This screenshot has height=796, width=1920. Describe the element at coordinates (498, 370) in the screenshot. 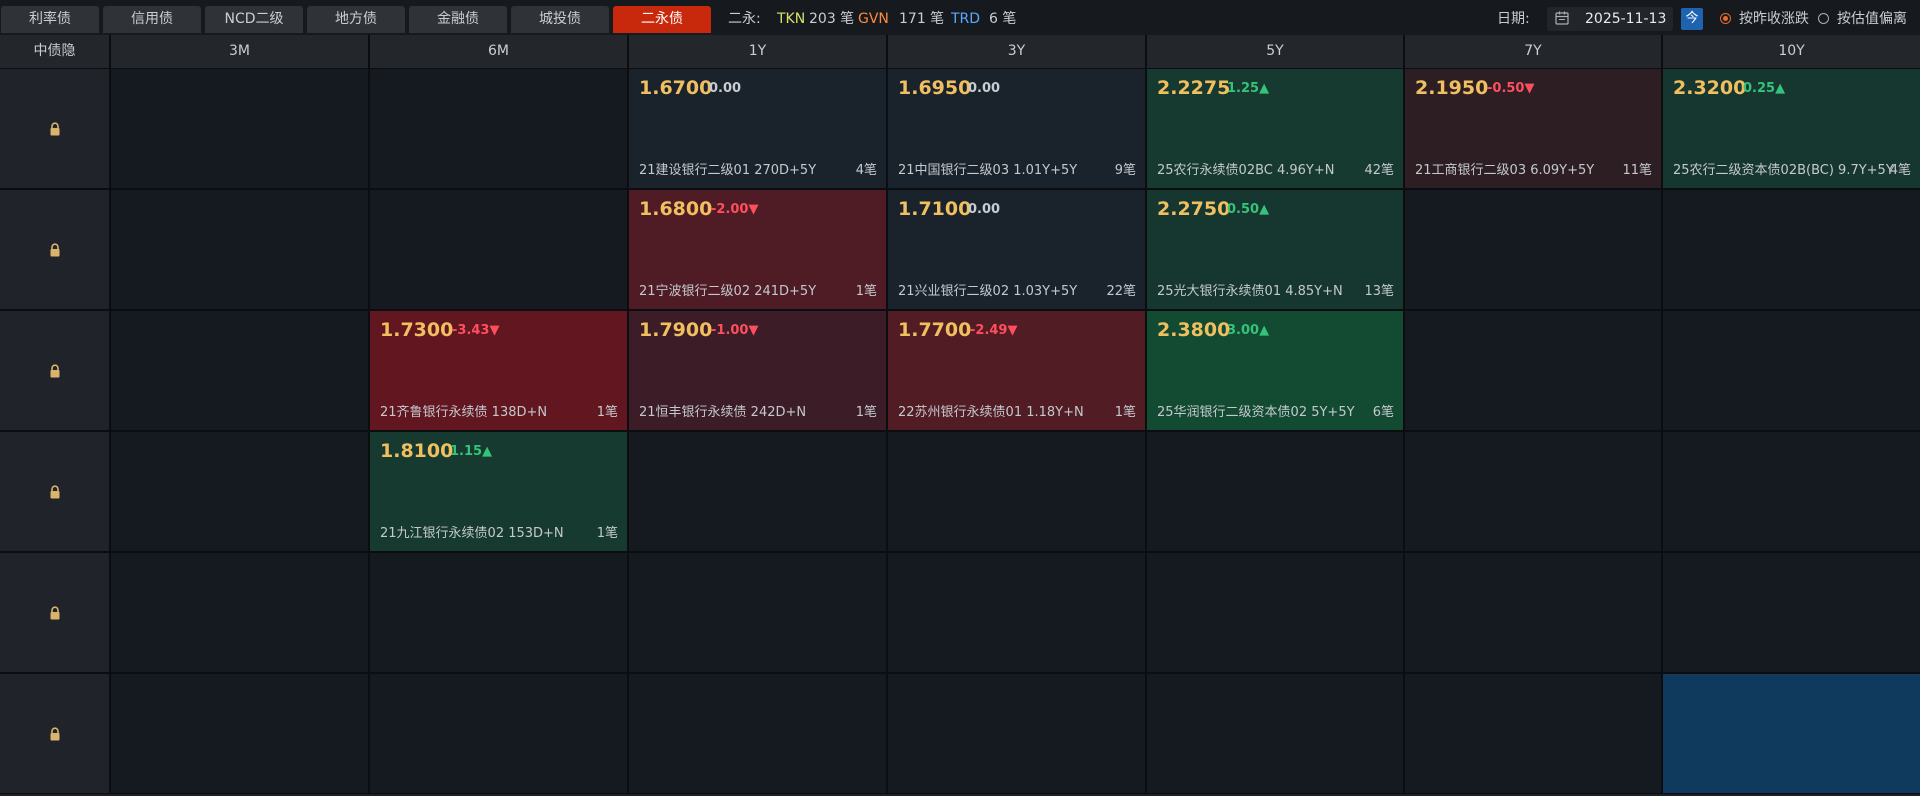

I see `quote-cell-6m: 1.7300 -3.43▼ 21齐鲁银行永续债 138D+N 1笔` at that location.